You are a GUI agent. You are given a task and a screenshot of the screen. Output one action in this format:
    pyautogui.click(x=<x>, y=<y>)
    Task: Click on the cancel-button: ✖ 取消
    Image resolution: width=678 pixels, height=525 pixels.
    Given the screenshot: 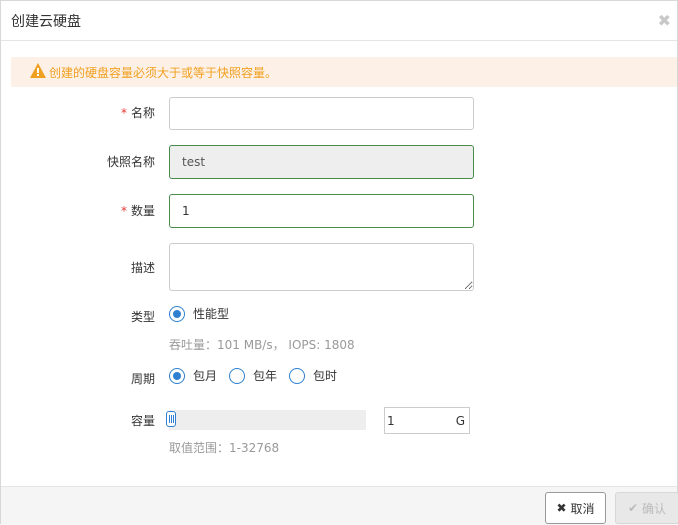 What is the action you would take?
    pyautogui.click(x=575, y=508)
    